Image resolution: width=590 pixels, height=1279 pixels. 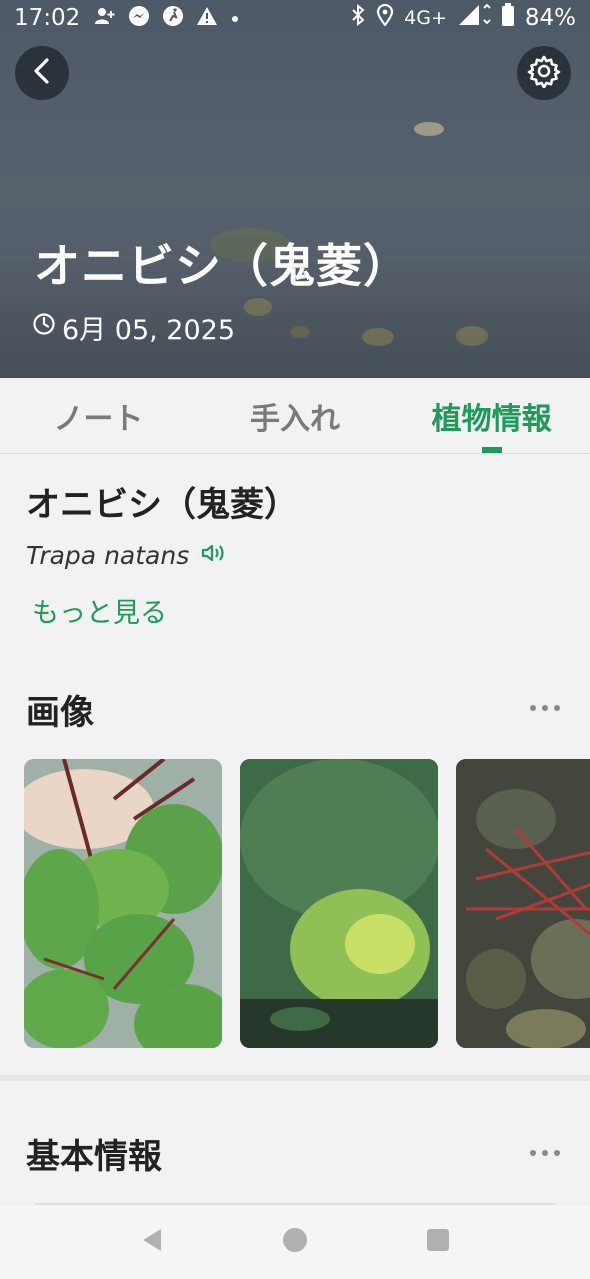 What do you see at coordinates (44, 327) in the screenshot?
I see `clock-icon` at bounding box center [44, 327].